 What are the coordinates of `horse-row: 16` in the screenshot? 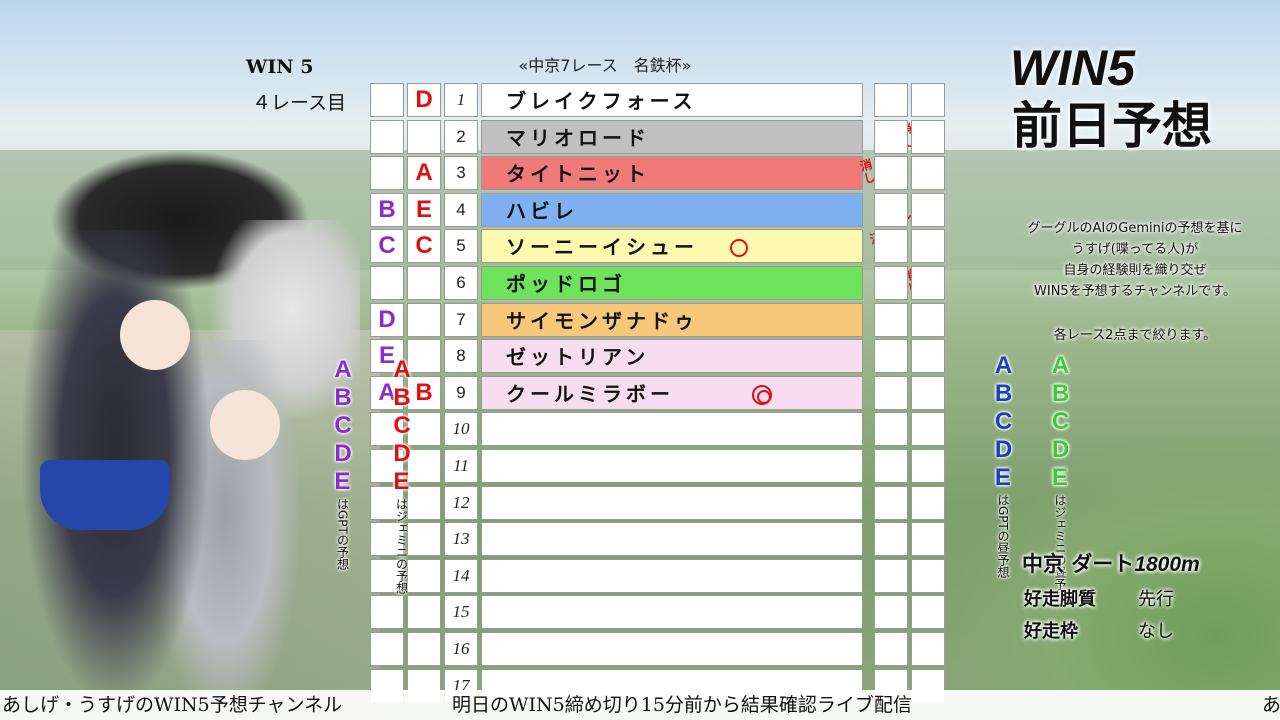 It's located at (618, 649).